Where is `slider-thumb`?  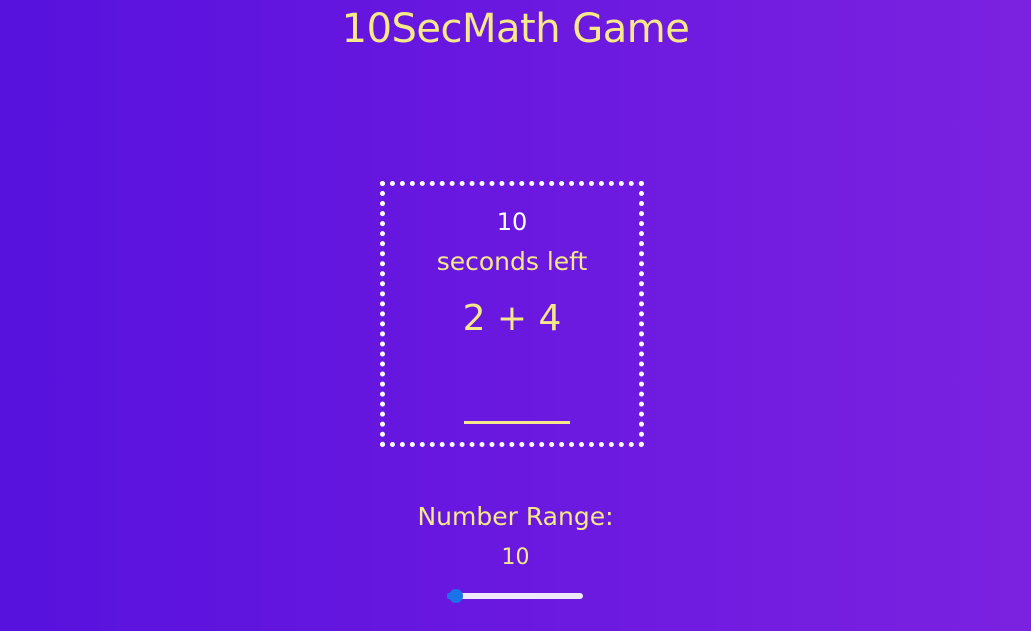 slider-thumb is located at coordinates (456, 596).